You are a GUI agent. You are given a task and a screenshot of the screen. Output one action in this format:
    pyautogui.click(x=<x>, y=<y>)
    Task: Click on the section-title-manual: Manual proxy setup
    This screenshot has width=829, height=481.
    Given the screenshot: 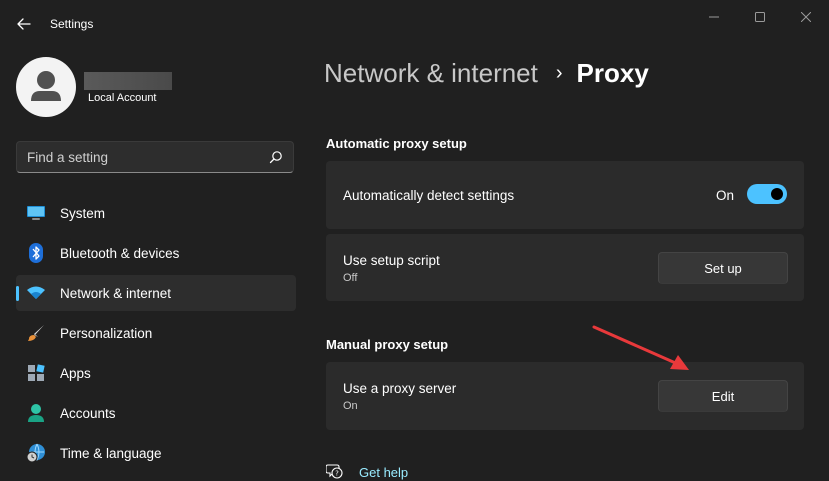 What is the action you would take?
    pyautogui.click(x=387, y=344)
    